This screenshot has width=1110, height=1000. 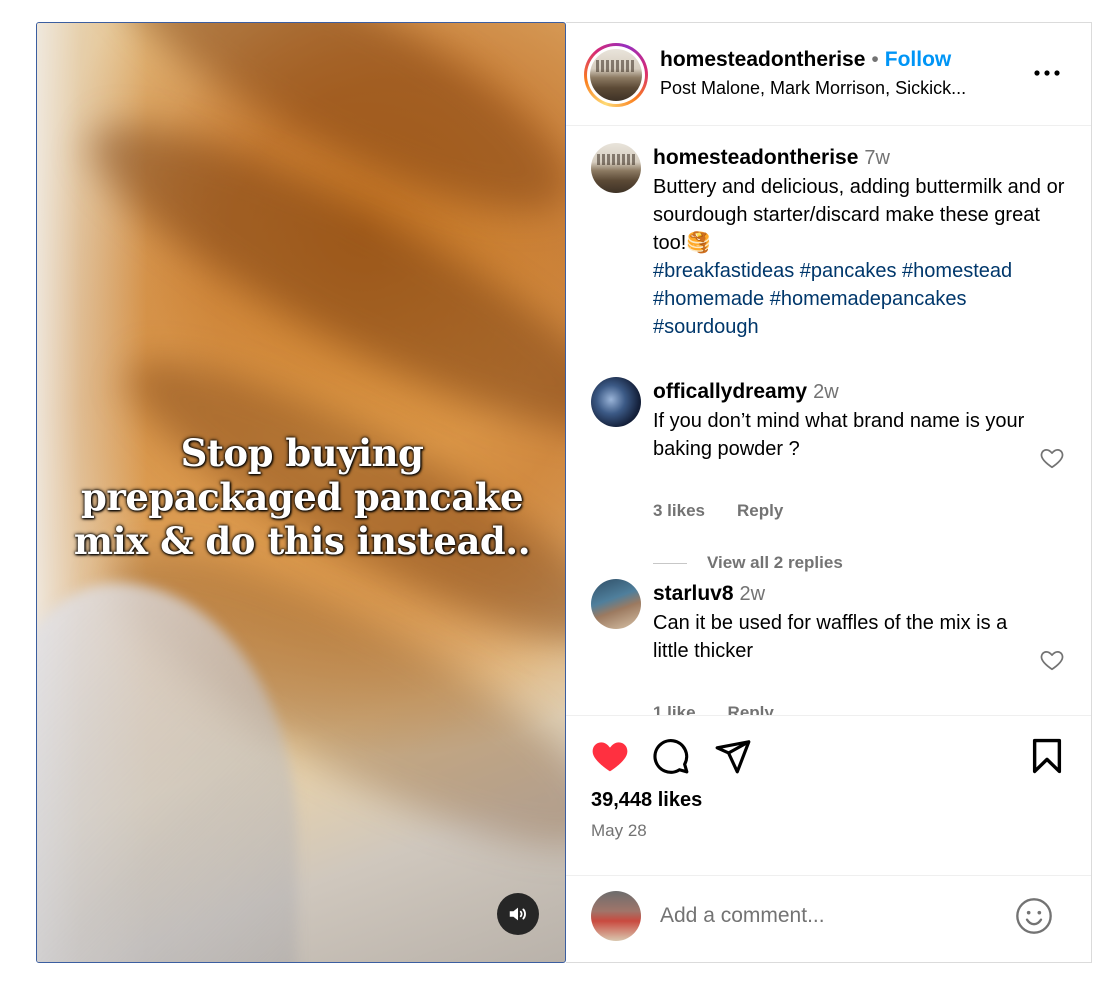 I want to click on mute-button, so click(x=518, y=914).